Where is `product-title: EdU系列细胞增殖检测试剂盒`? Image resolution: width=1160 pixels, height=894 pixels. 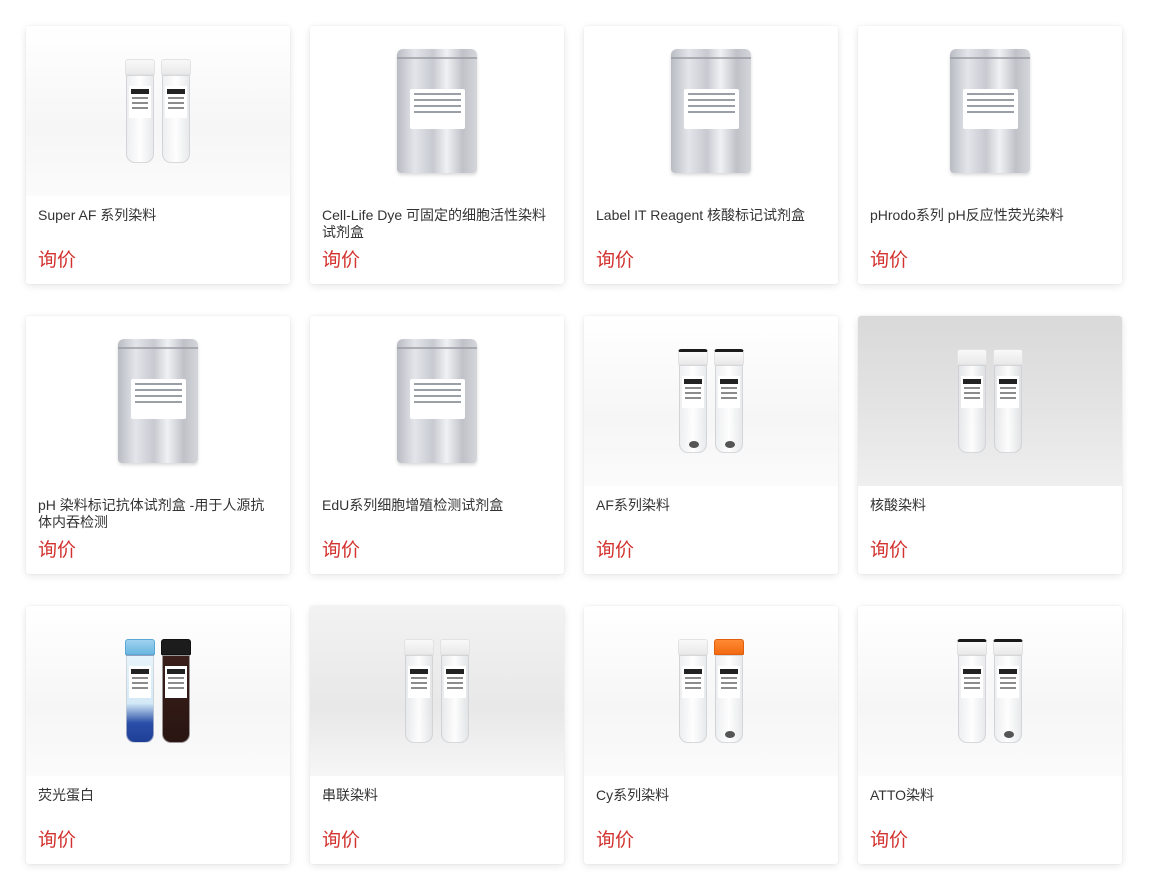
product-title: EdU系列细胞增殖检测试剂盒 is located at coordinates (437, 505).